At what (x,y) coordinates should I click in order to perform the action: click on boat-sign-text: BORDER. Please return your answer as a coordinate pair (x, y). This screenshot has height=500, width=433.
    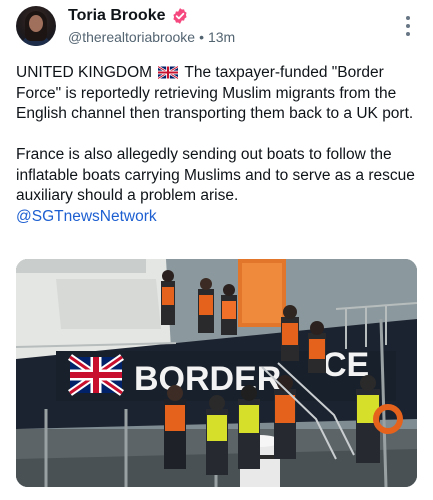
    Looking at the image, I should click on (207, 379).